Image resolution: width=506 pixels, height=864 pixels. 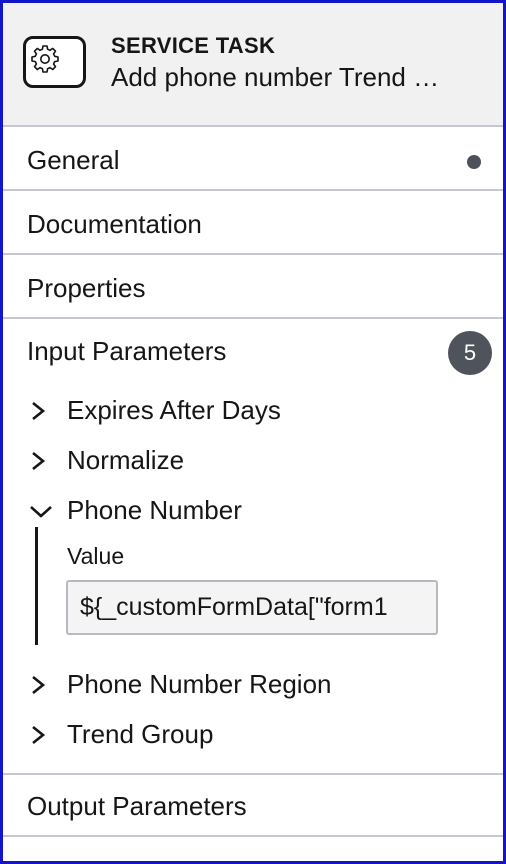 What do you see at coordinates (253, 288) in the screenshot?
I see `group-properties: Properties` at bounding box center [253, 288].